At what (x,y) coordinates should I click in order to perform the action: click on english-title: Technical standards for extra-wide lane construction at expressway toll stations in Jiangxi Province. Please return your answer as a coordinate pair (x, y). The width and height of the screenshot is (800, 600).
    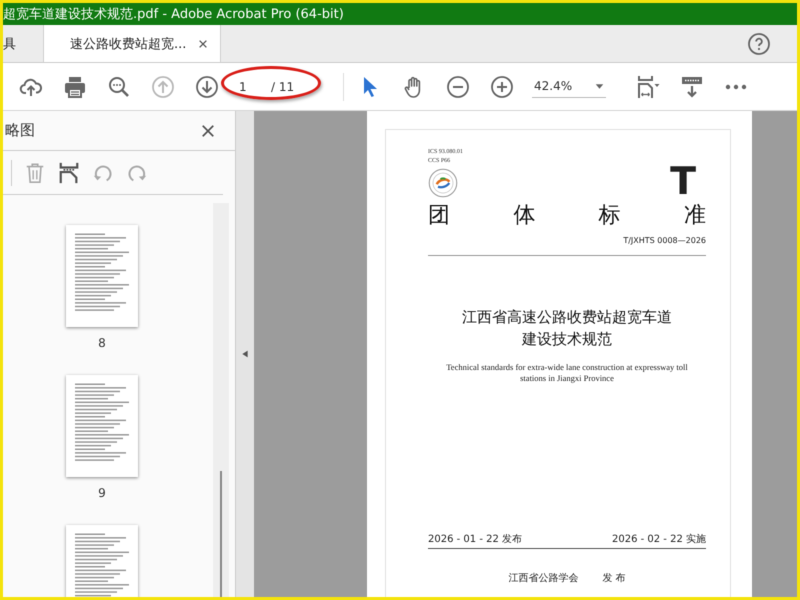
    Looking at the image, I should click on (567, 373).